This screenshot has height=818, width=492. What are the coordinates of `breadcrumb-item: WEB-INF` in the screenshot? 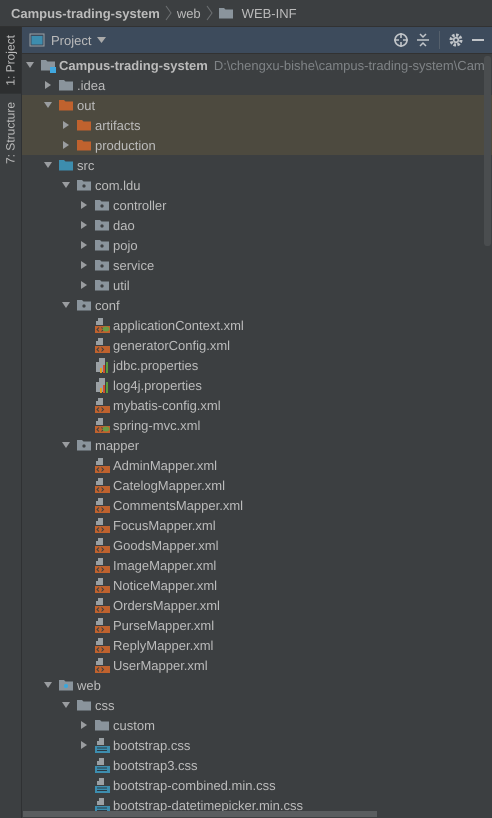 It's located at (269, 13).